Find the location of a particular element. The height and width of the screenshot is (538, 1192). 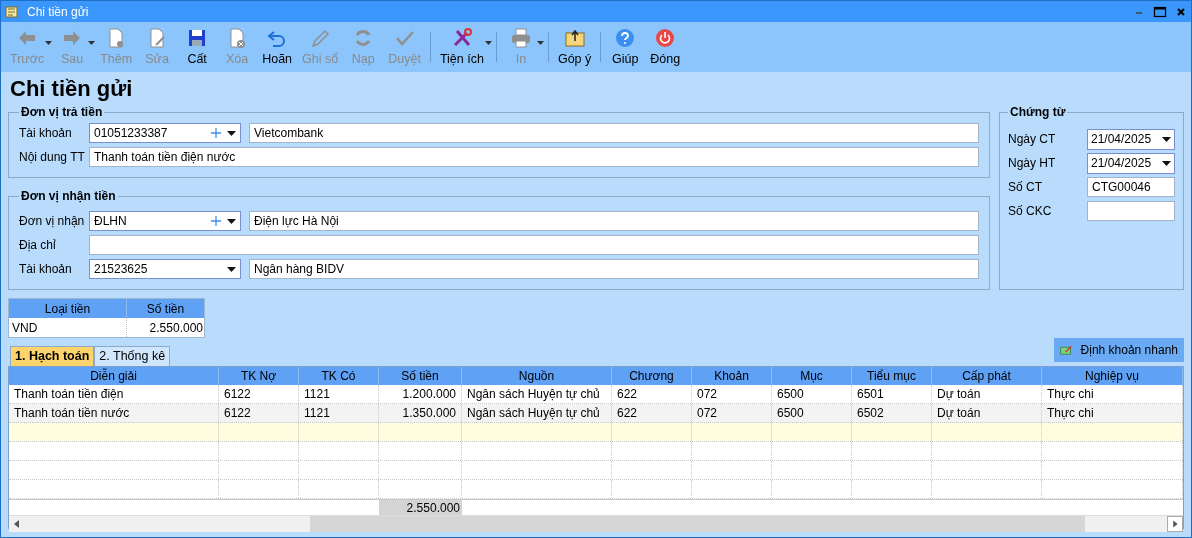

content-field: Thanh toán tiền điện nước is located at coordinates (534, 157).